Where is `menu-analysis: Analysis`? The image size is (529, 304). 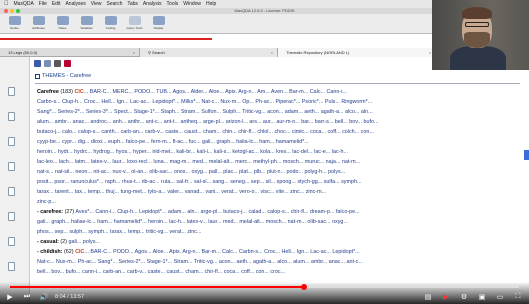 menu-analysis: Analysis is located at coordinates (152, 4).